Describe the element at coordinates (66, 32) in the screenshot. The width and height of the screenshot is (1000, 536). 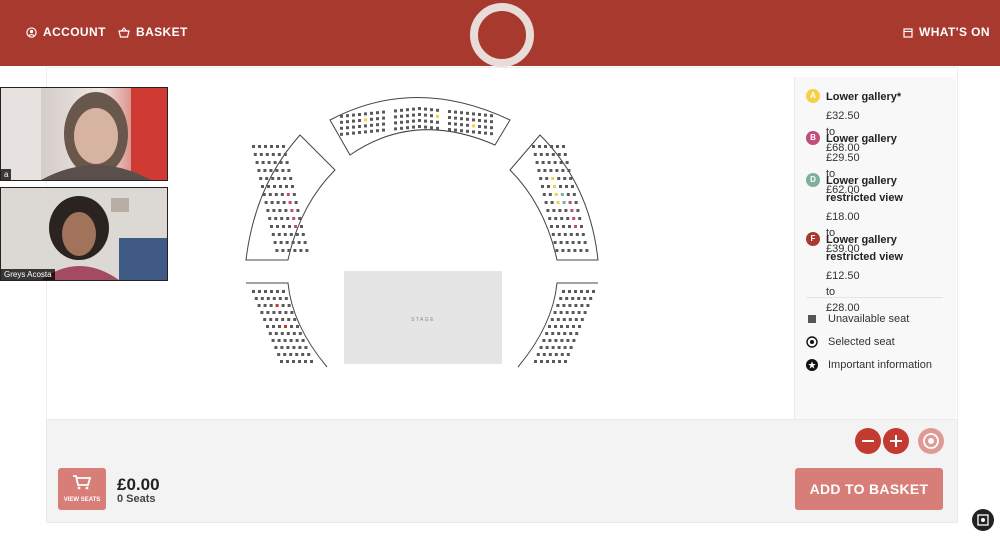
I see `account-link: ACCOUNT` at that location.